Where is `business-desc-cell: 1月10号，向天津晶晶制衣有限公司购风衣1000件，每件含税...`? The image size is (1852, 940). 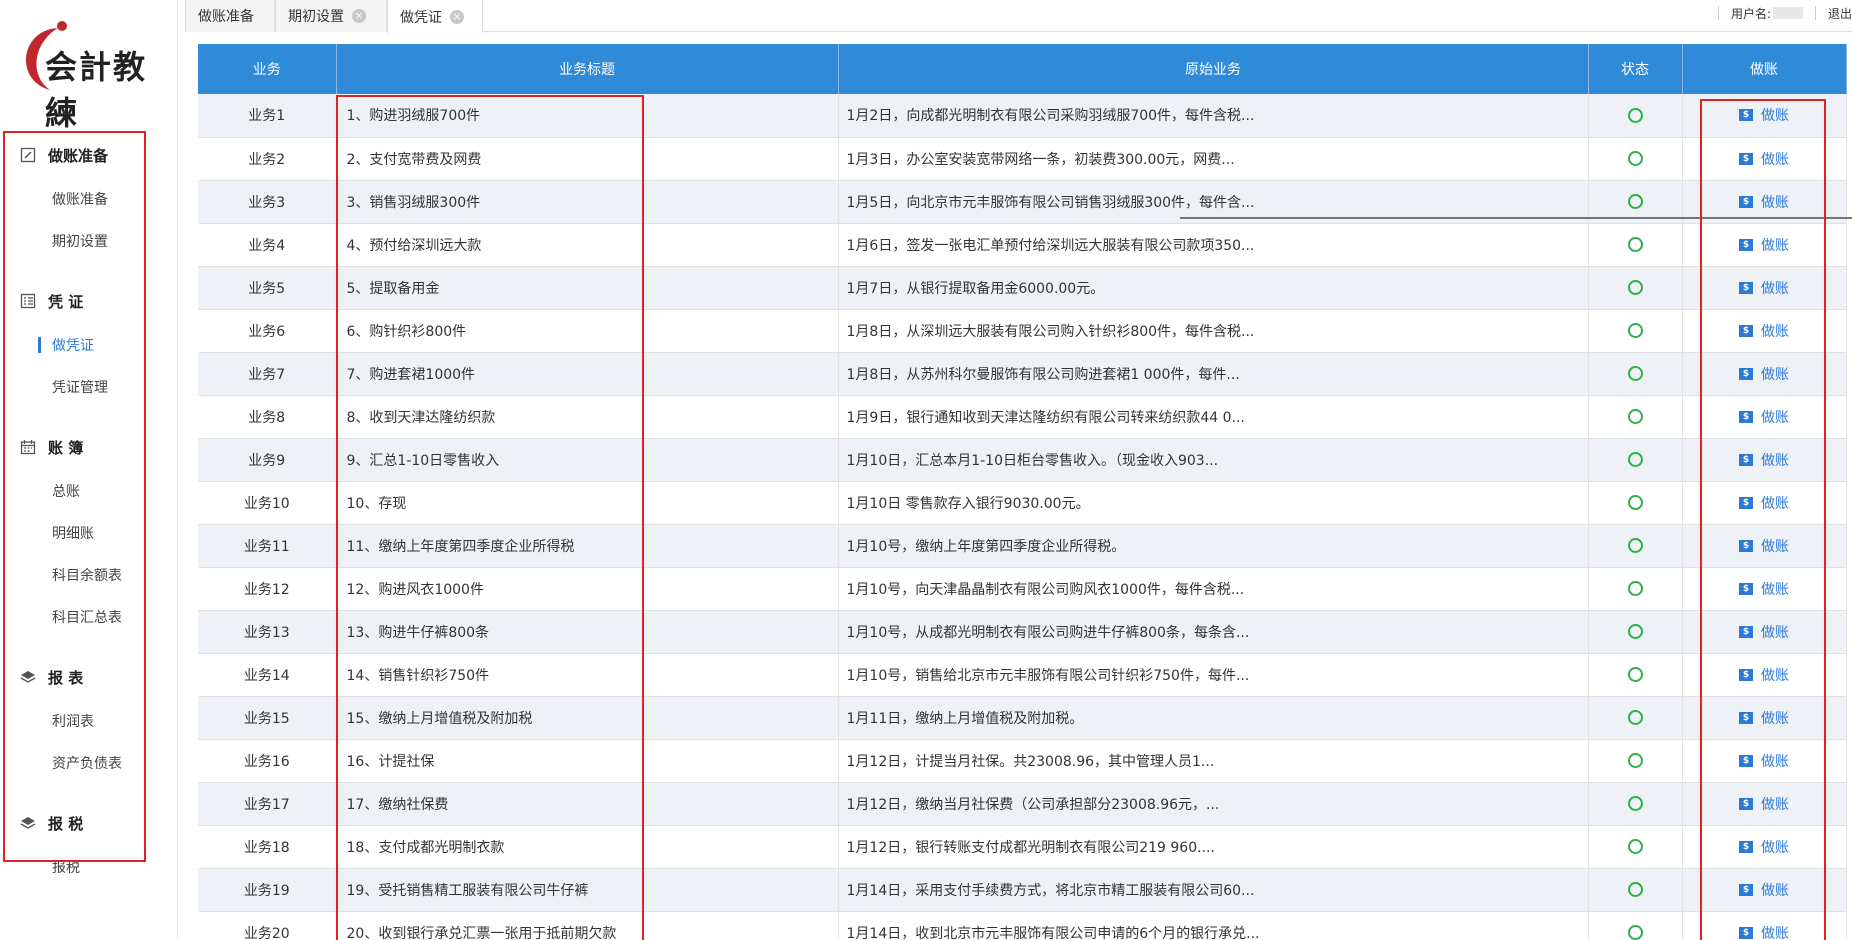
business-desc-cell: 1月10号，向天津晶晶制衣有限公司购风衣1000件，每件含税... is located at coordinates (1213, 589).